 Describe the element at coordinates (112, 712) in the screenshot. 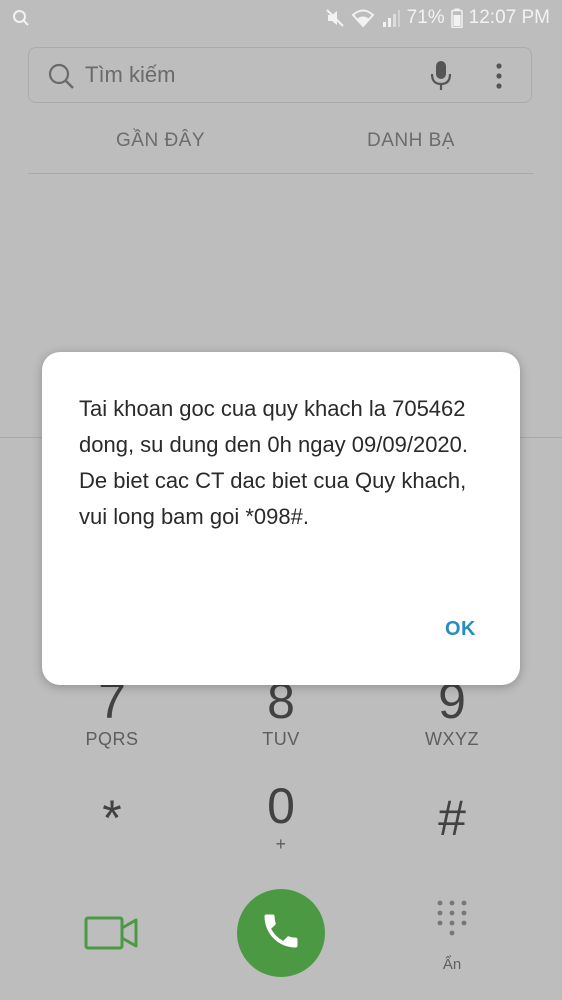

I see `key-7: 7 PQRS` at that location.